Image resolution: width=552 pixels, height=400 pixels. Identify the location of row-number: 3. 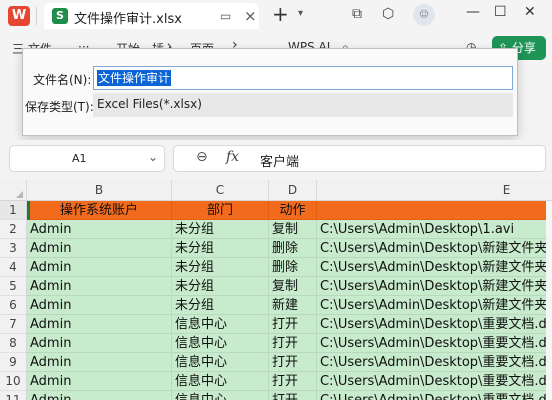
(13, 248).